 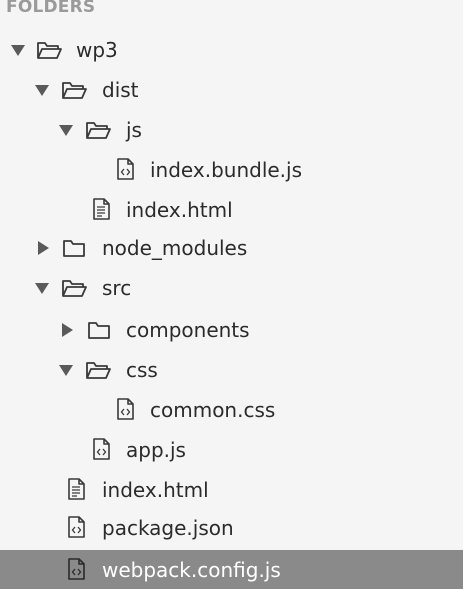 I want to click on tree-item-label: common.css, so click(x=213, y=410).